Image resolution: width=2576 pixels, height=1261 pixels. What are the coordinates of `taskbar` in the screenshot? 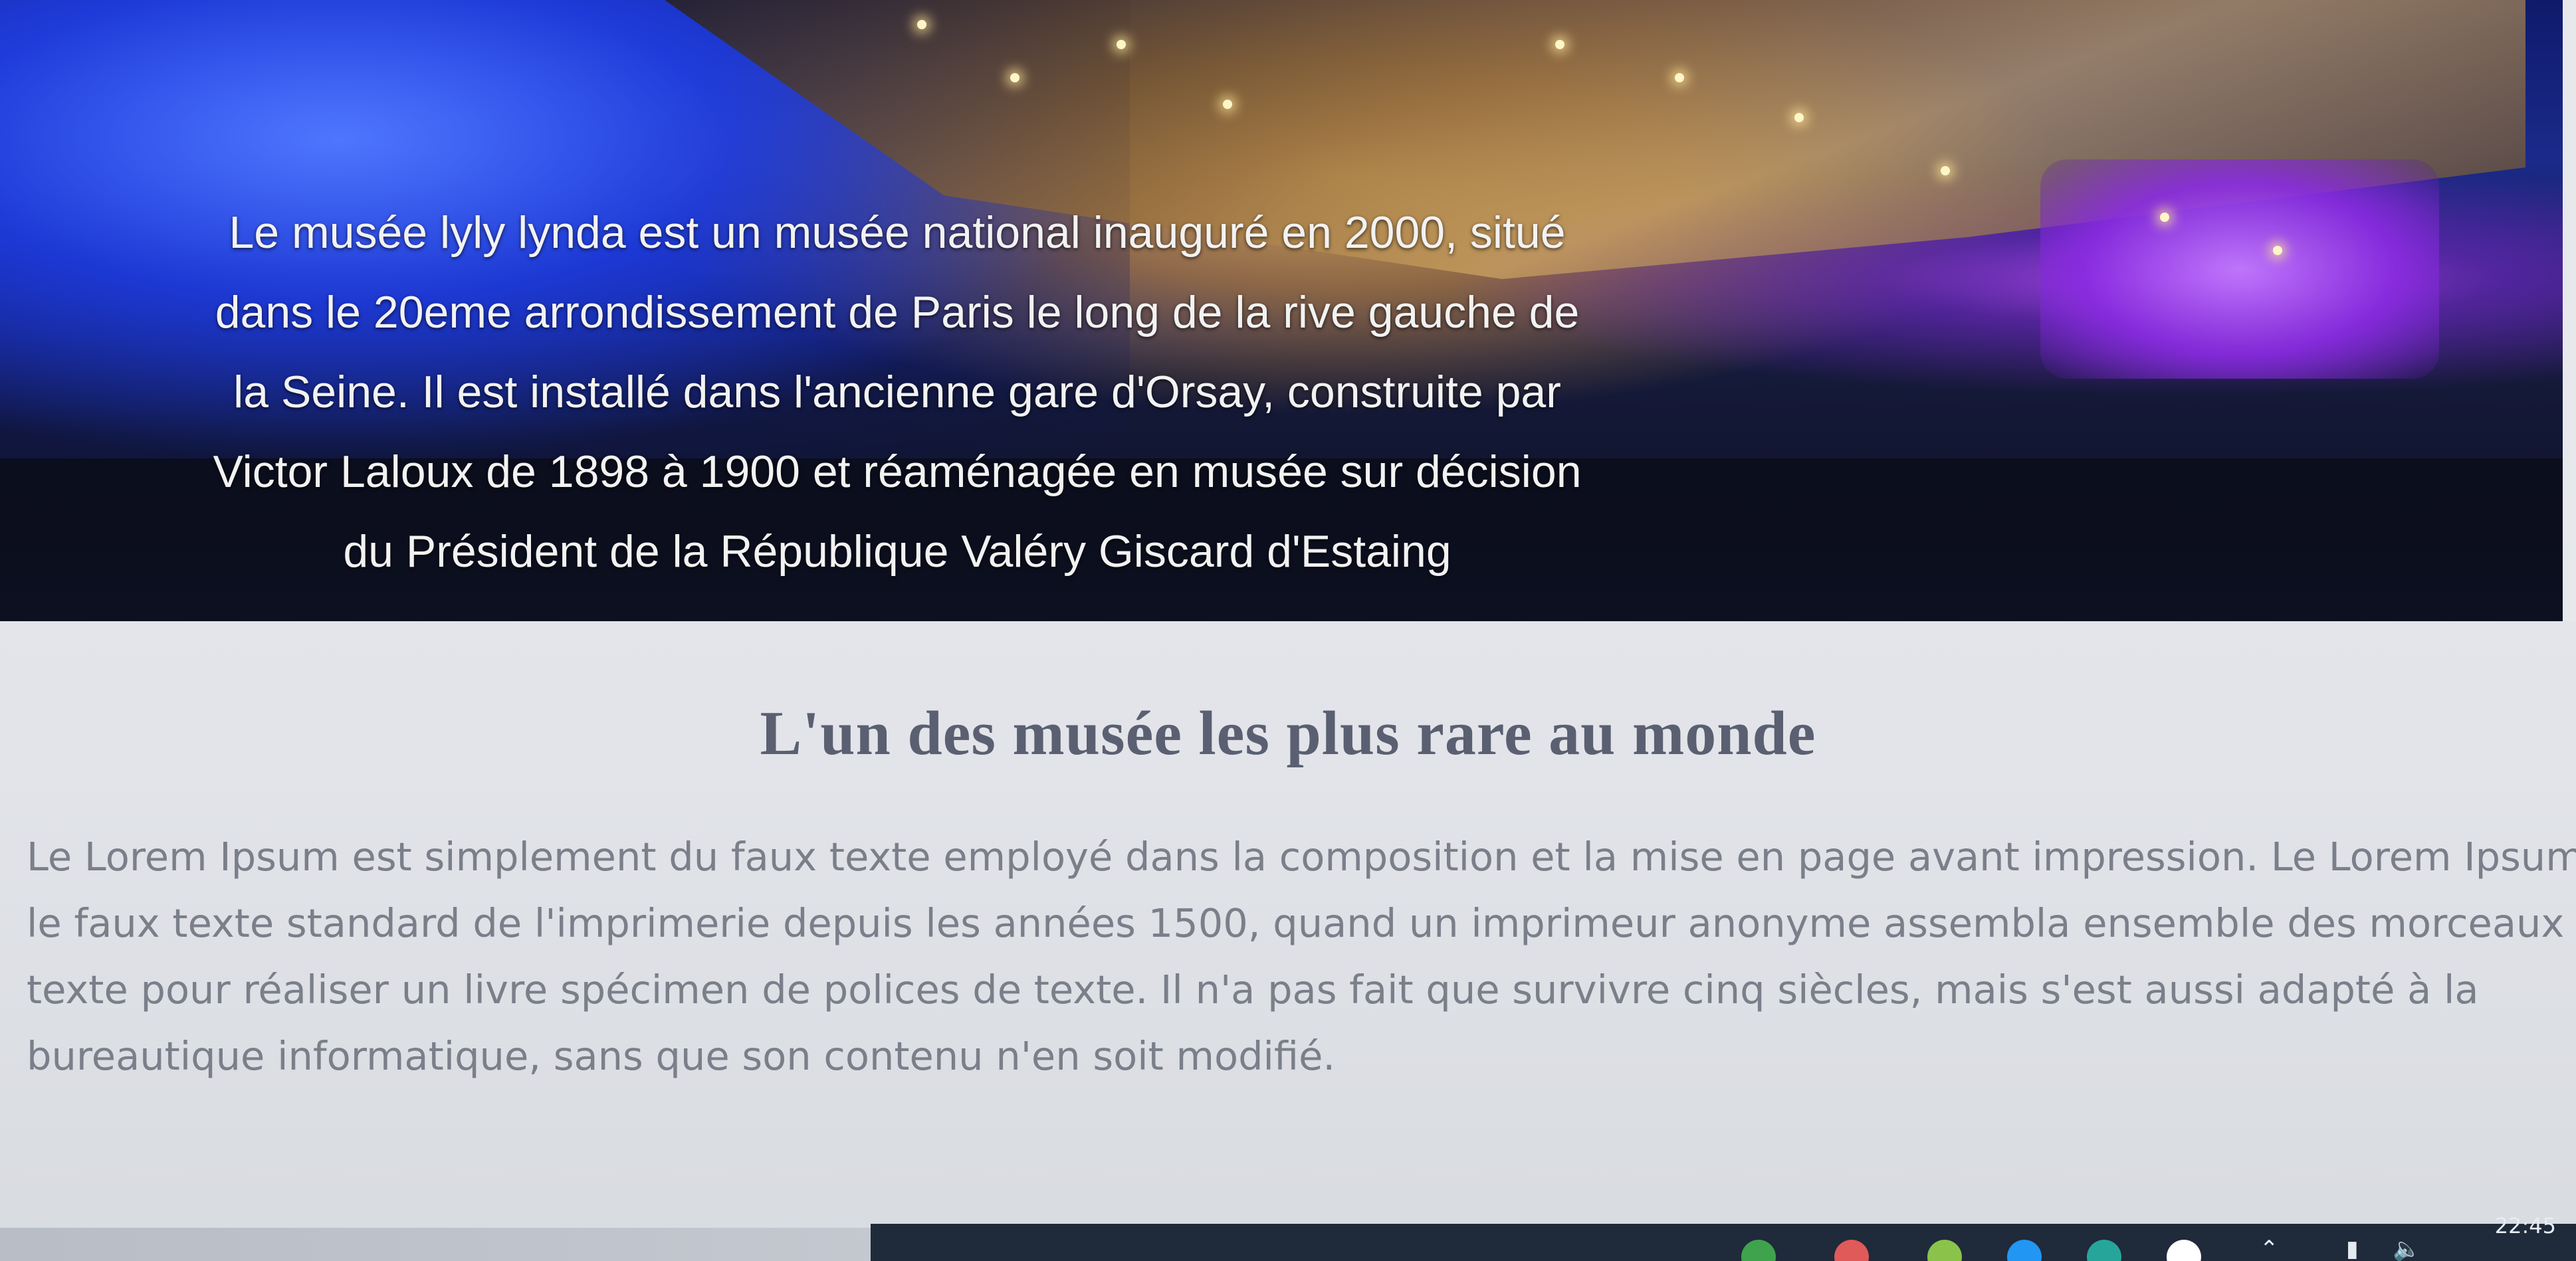 It's located at (1723, 1242).